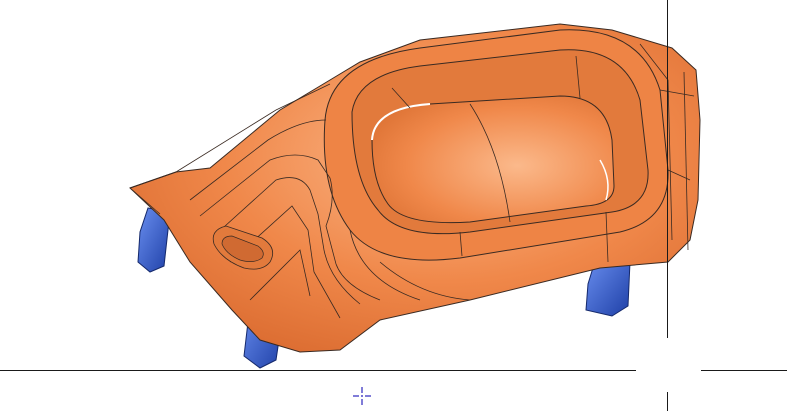 This screenshot has height=411, width=787. I want to click on vertical-axis-line, so click(667, 169).